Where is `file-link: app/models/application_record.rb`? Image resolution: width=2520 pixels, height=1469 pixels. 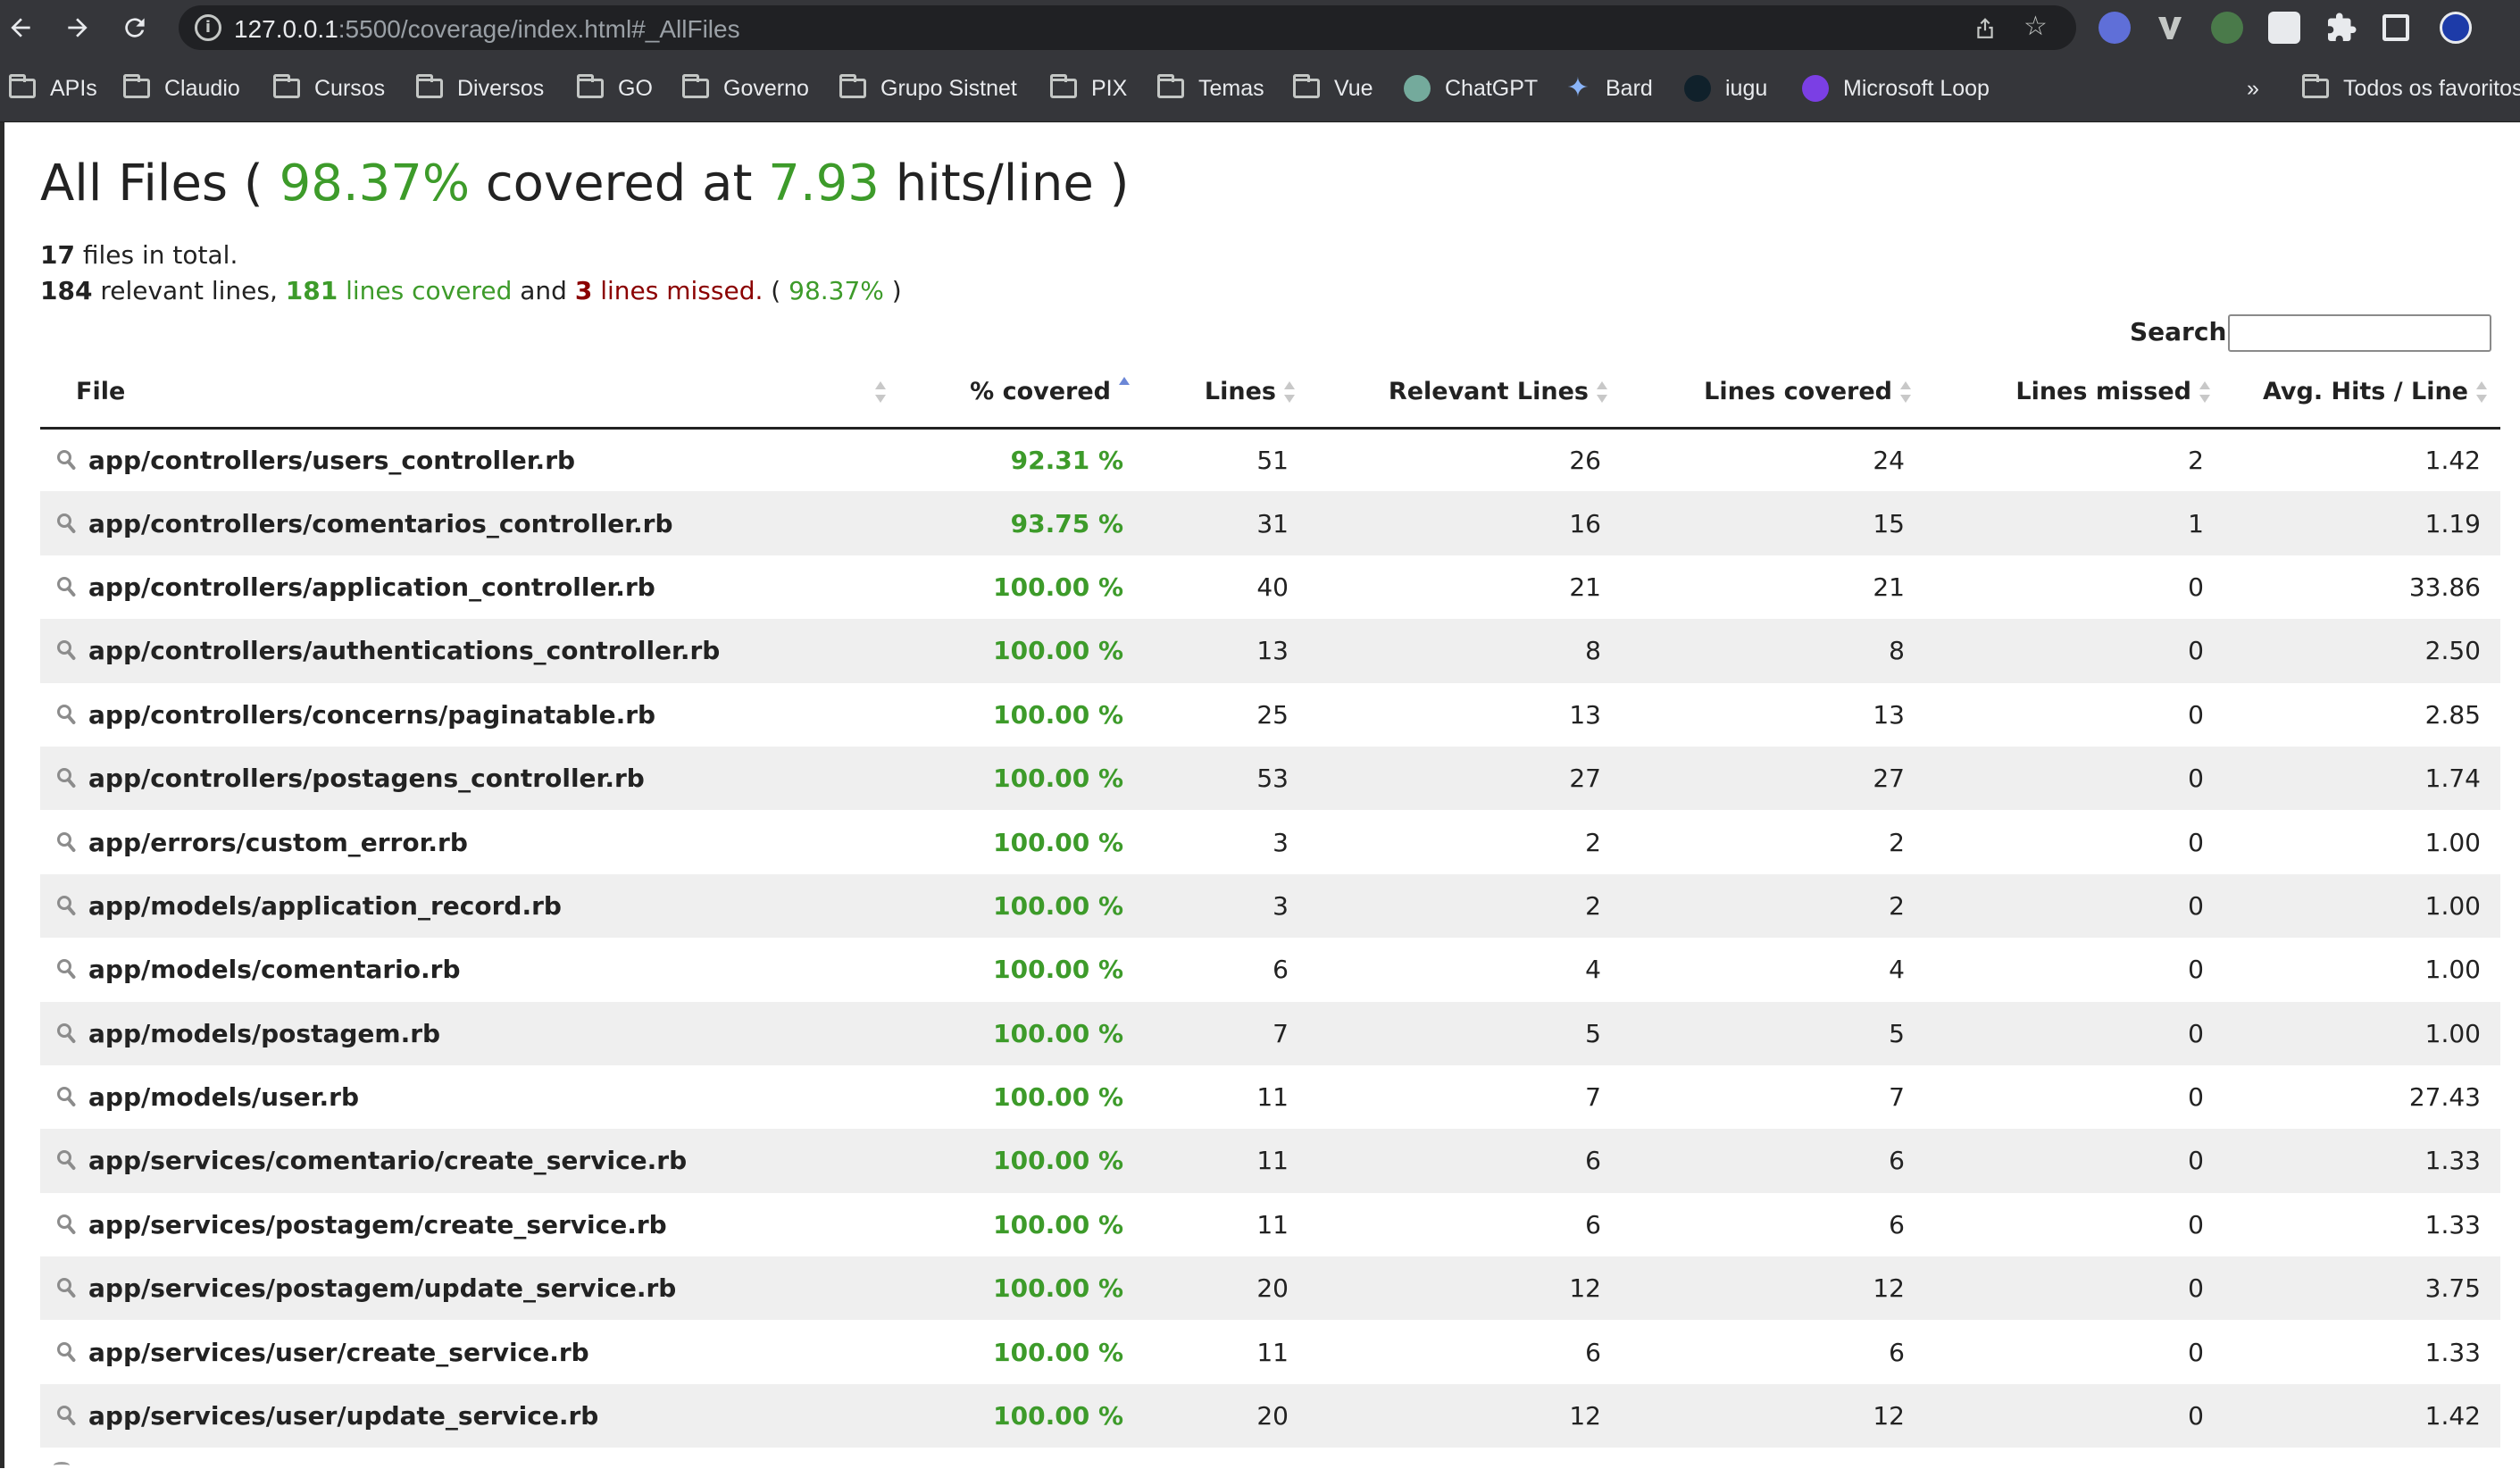
file-link: app/models/application_record.rb is located at coordinates (325, 906).